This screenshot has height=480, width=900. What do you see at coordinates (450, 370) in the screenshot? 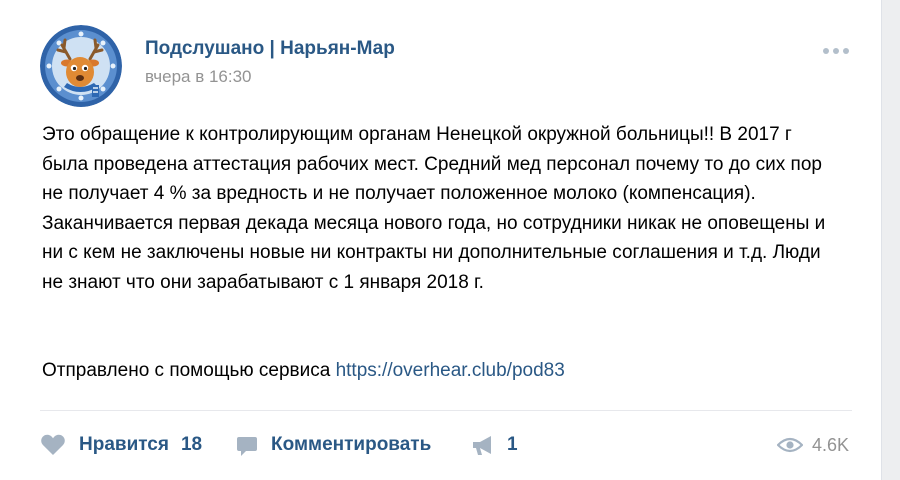
I see `source-link: https://overhear.club/pod83` at bounding box center [450, 370].